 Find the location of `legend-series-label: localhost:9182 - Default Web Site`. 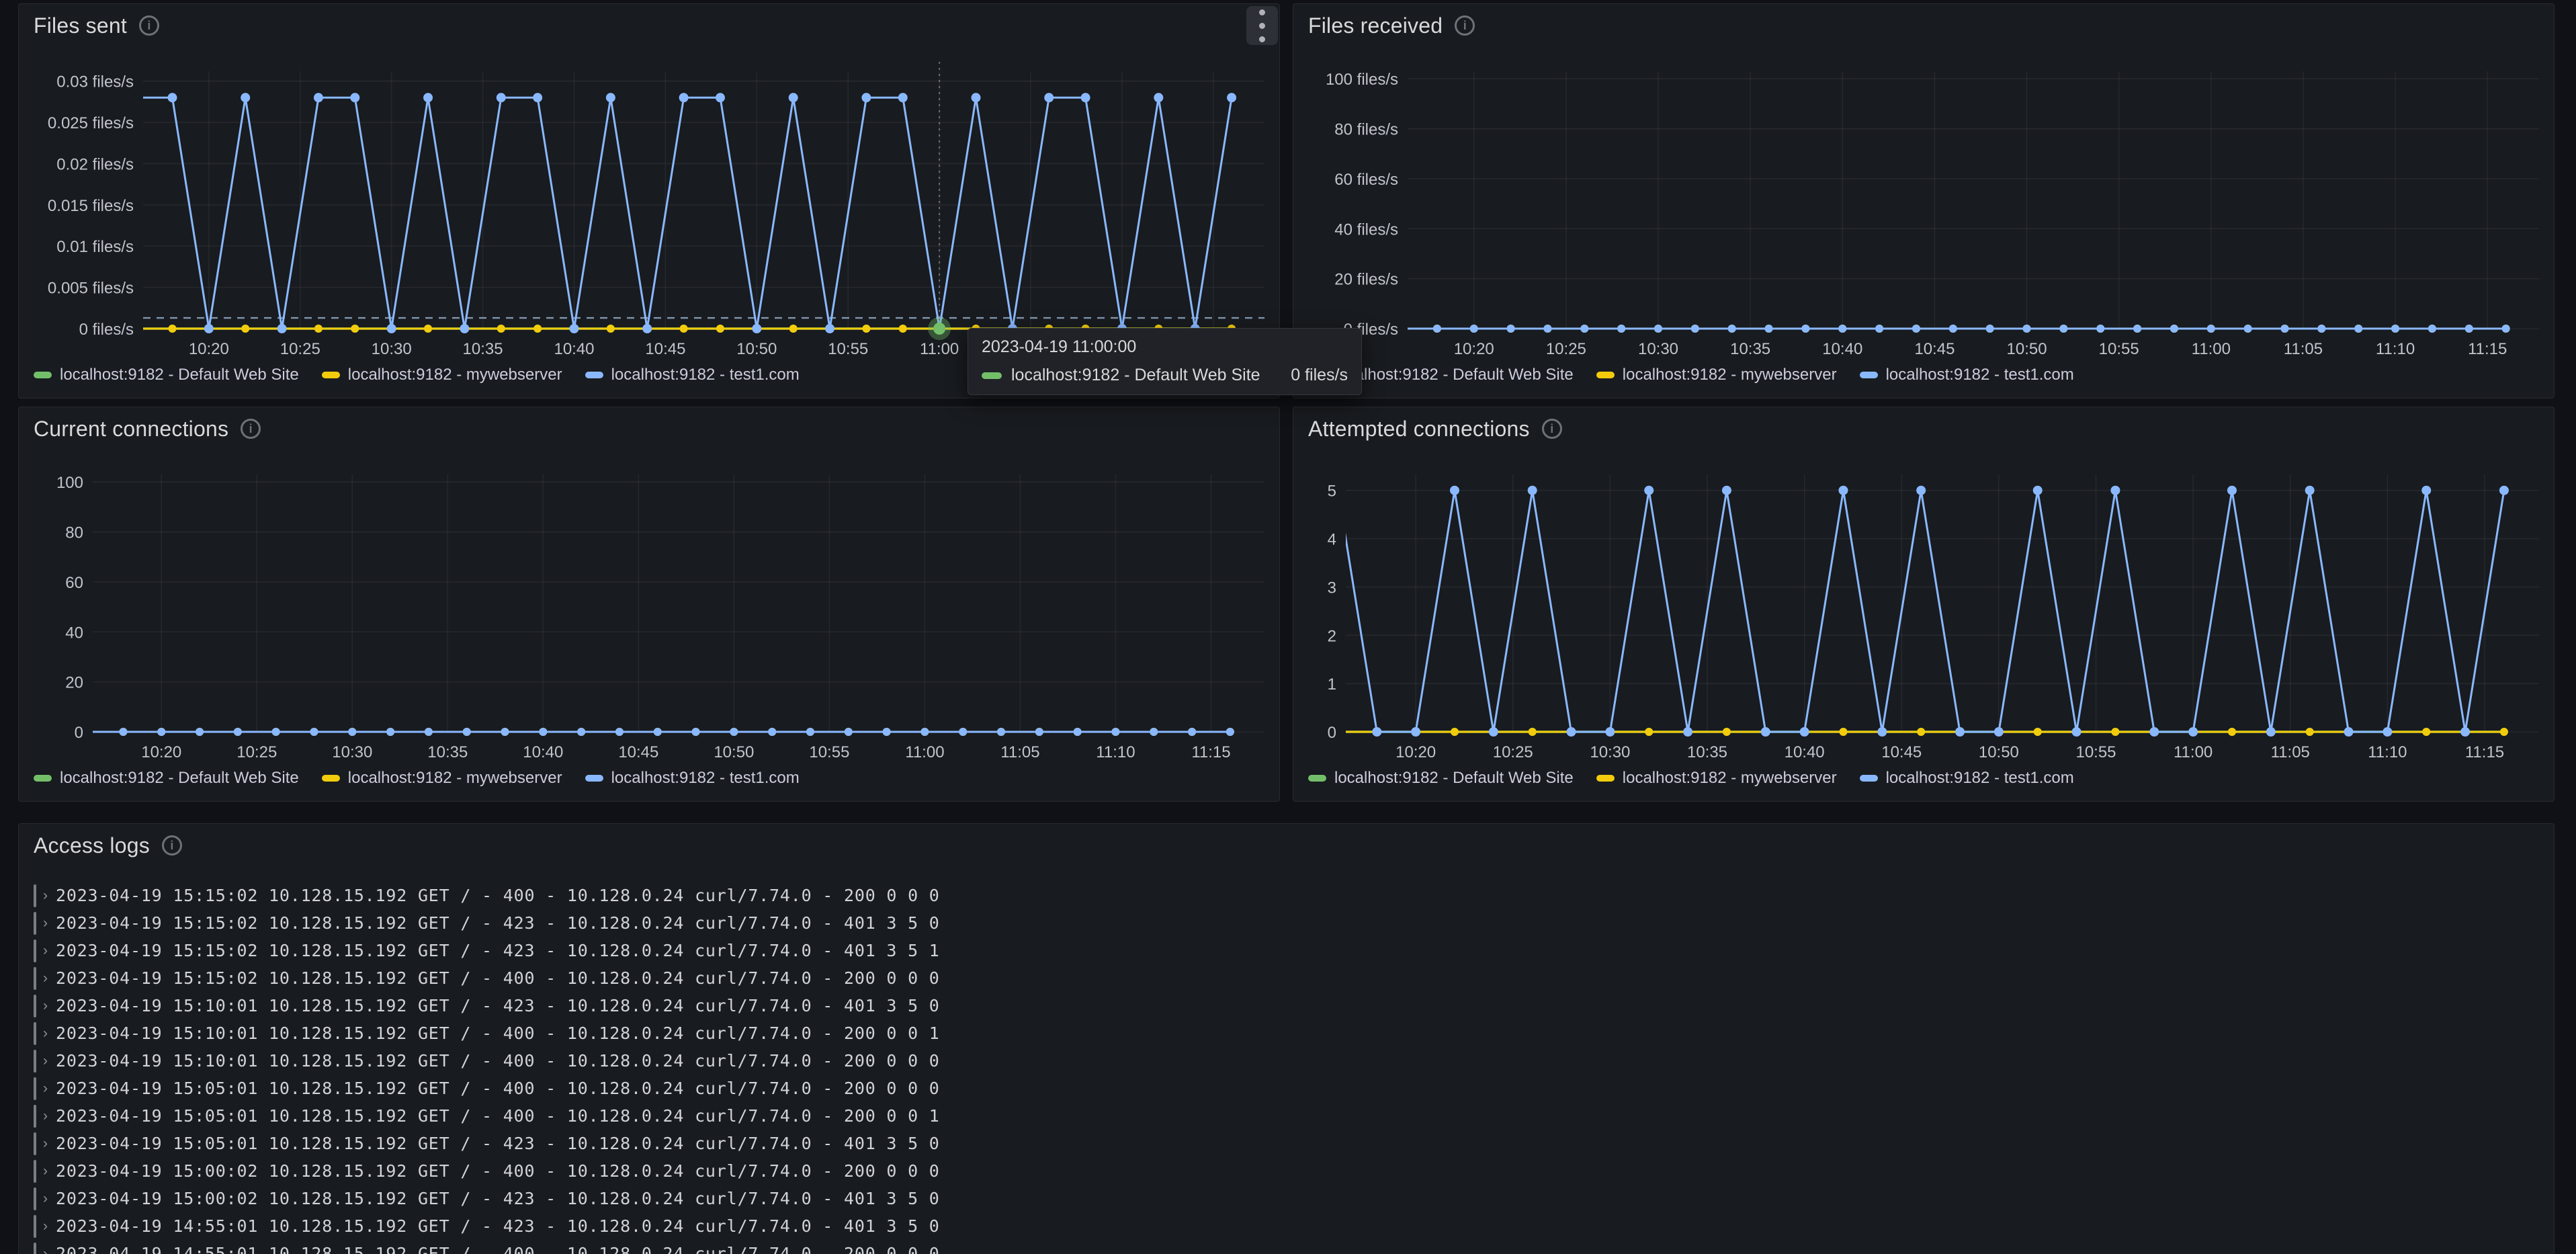

legend-series-label: localhost:9182 - Default Web Site is located at coordinates (179, 778).